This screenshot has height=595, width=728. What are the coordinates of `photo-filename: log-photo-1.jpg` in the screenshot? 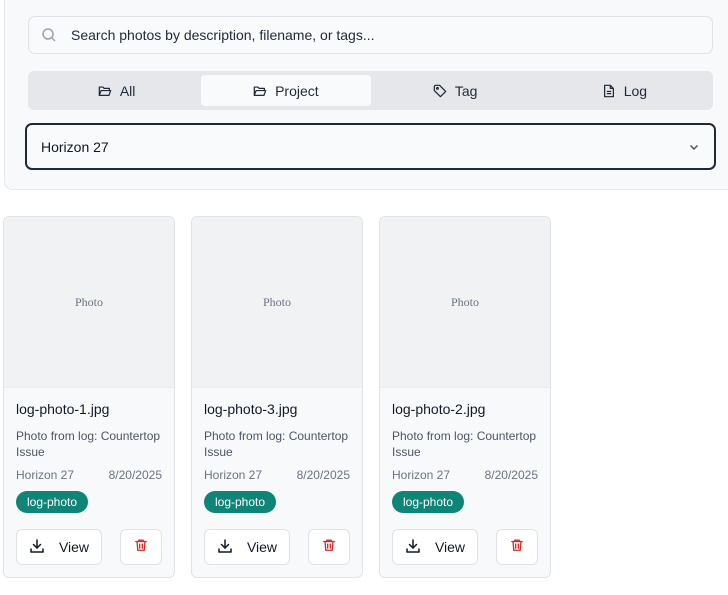 It's located at (63, 409).